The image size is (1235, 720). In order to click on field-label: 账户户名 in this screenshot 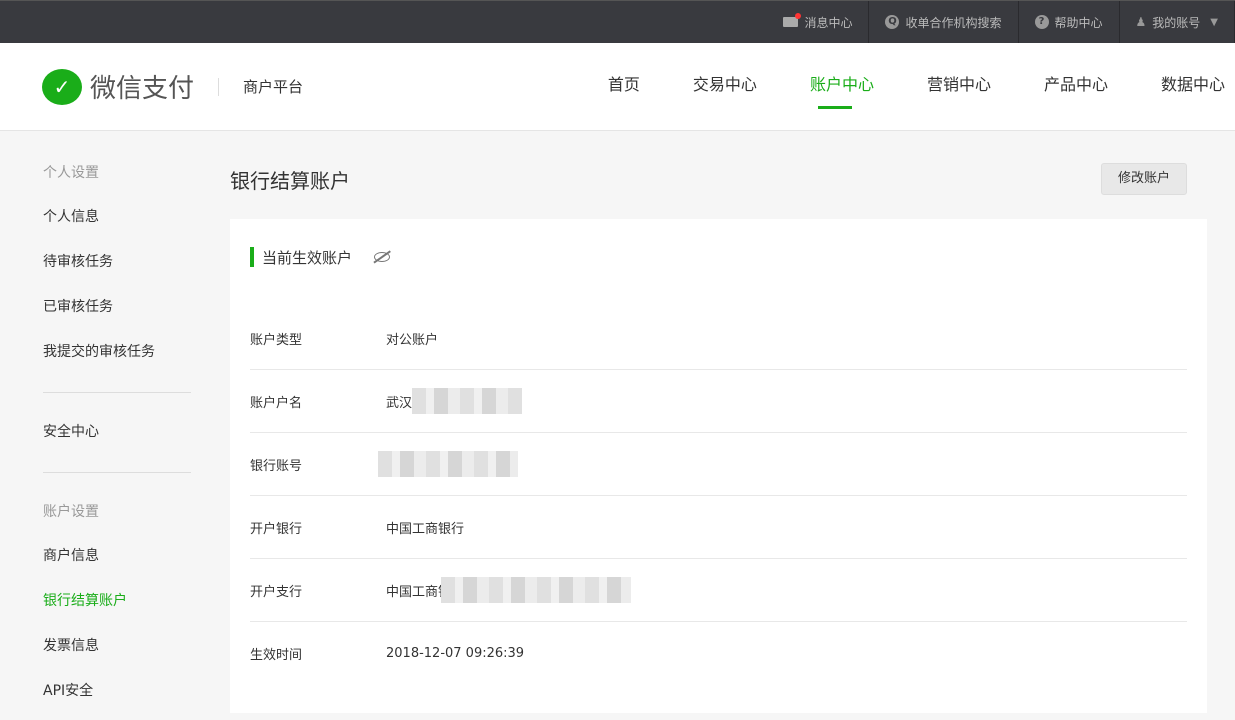, I will do `click(276, 403)`.